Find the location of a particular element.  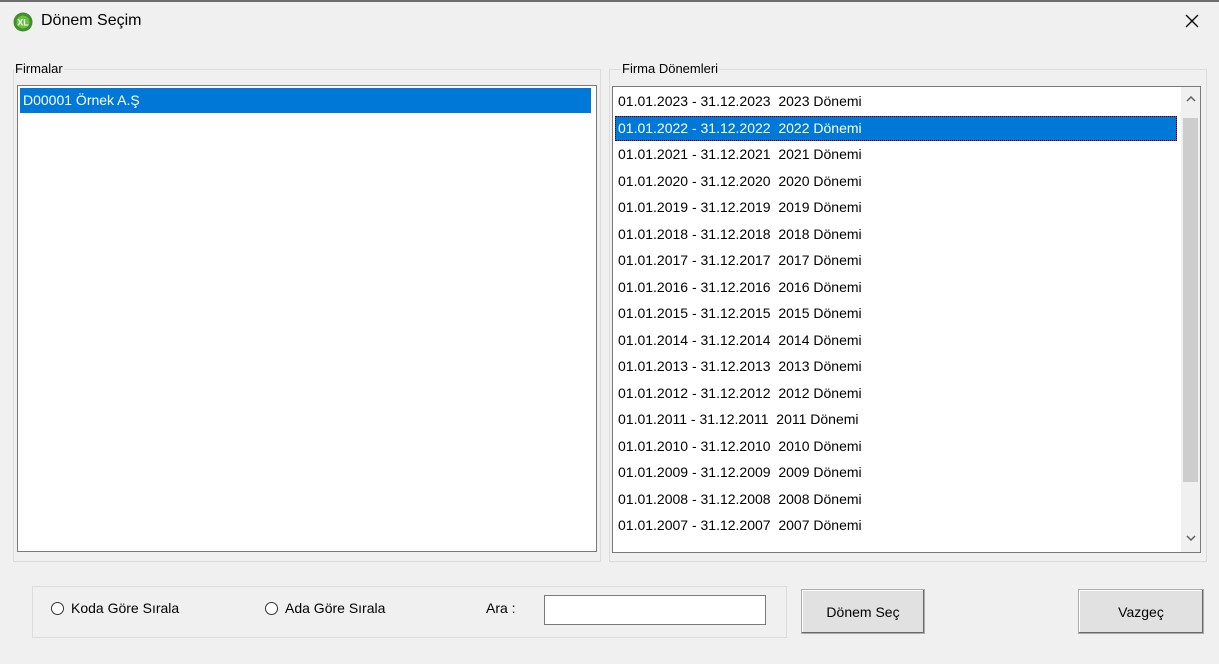

close-icon is located at coordinates (1192, 22).